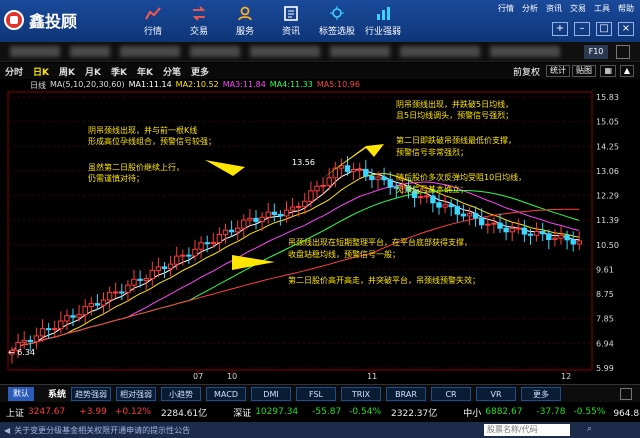  I want to click on tab-dmi: DMI, so click(271, 393).